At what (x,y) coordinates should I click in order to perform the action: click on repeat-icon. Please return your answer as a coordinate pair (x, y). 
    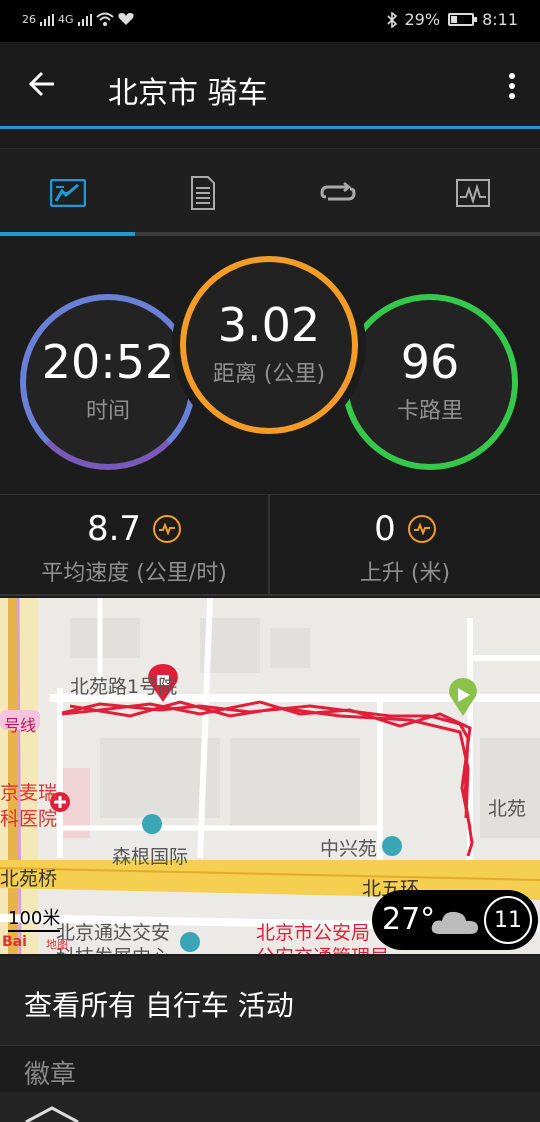
    Looking at the image, I should click on (337, 191).